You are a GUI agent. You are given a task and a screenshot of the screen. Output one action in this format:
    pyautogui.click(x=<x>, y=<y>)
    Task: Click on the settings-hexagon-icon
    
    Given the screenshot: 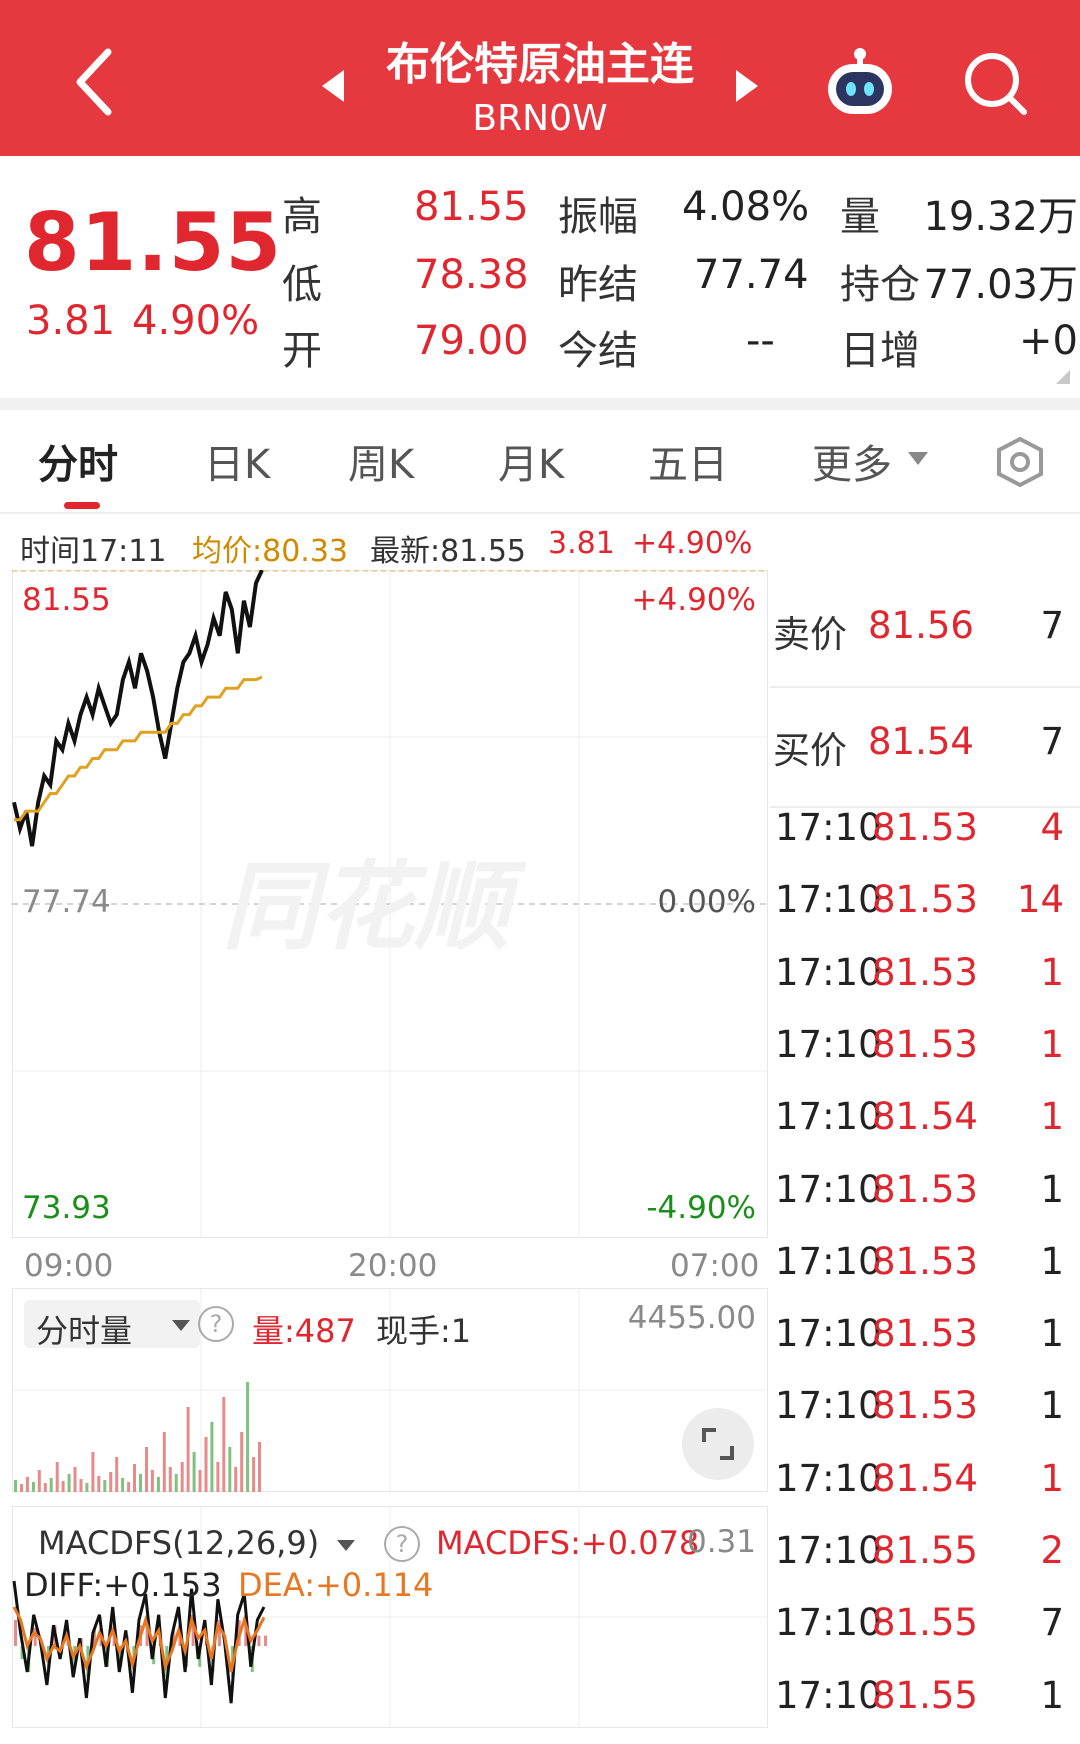 What is the action you would take?
    pyautogui.click(x=1020, y=462)
    